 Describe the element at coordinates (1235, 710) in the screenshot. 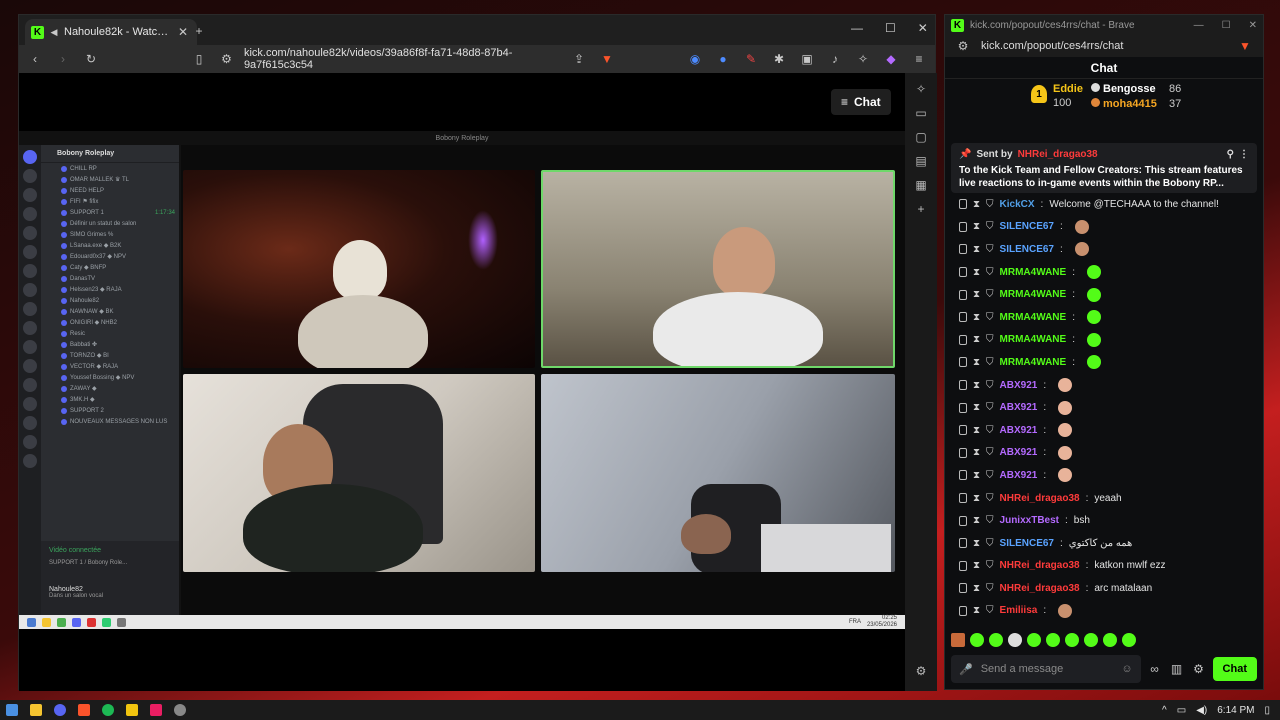

I see `taskbar-clock: 6:14 PM` at that location.